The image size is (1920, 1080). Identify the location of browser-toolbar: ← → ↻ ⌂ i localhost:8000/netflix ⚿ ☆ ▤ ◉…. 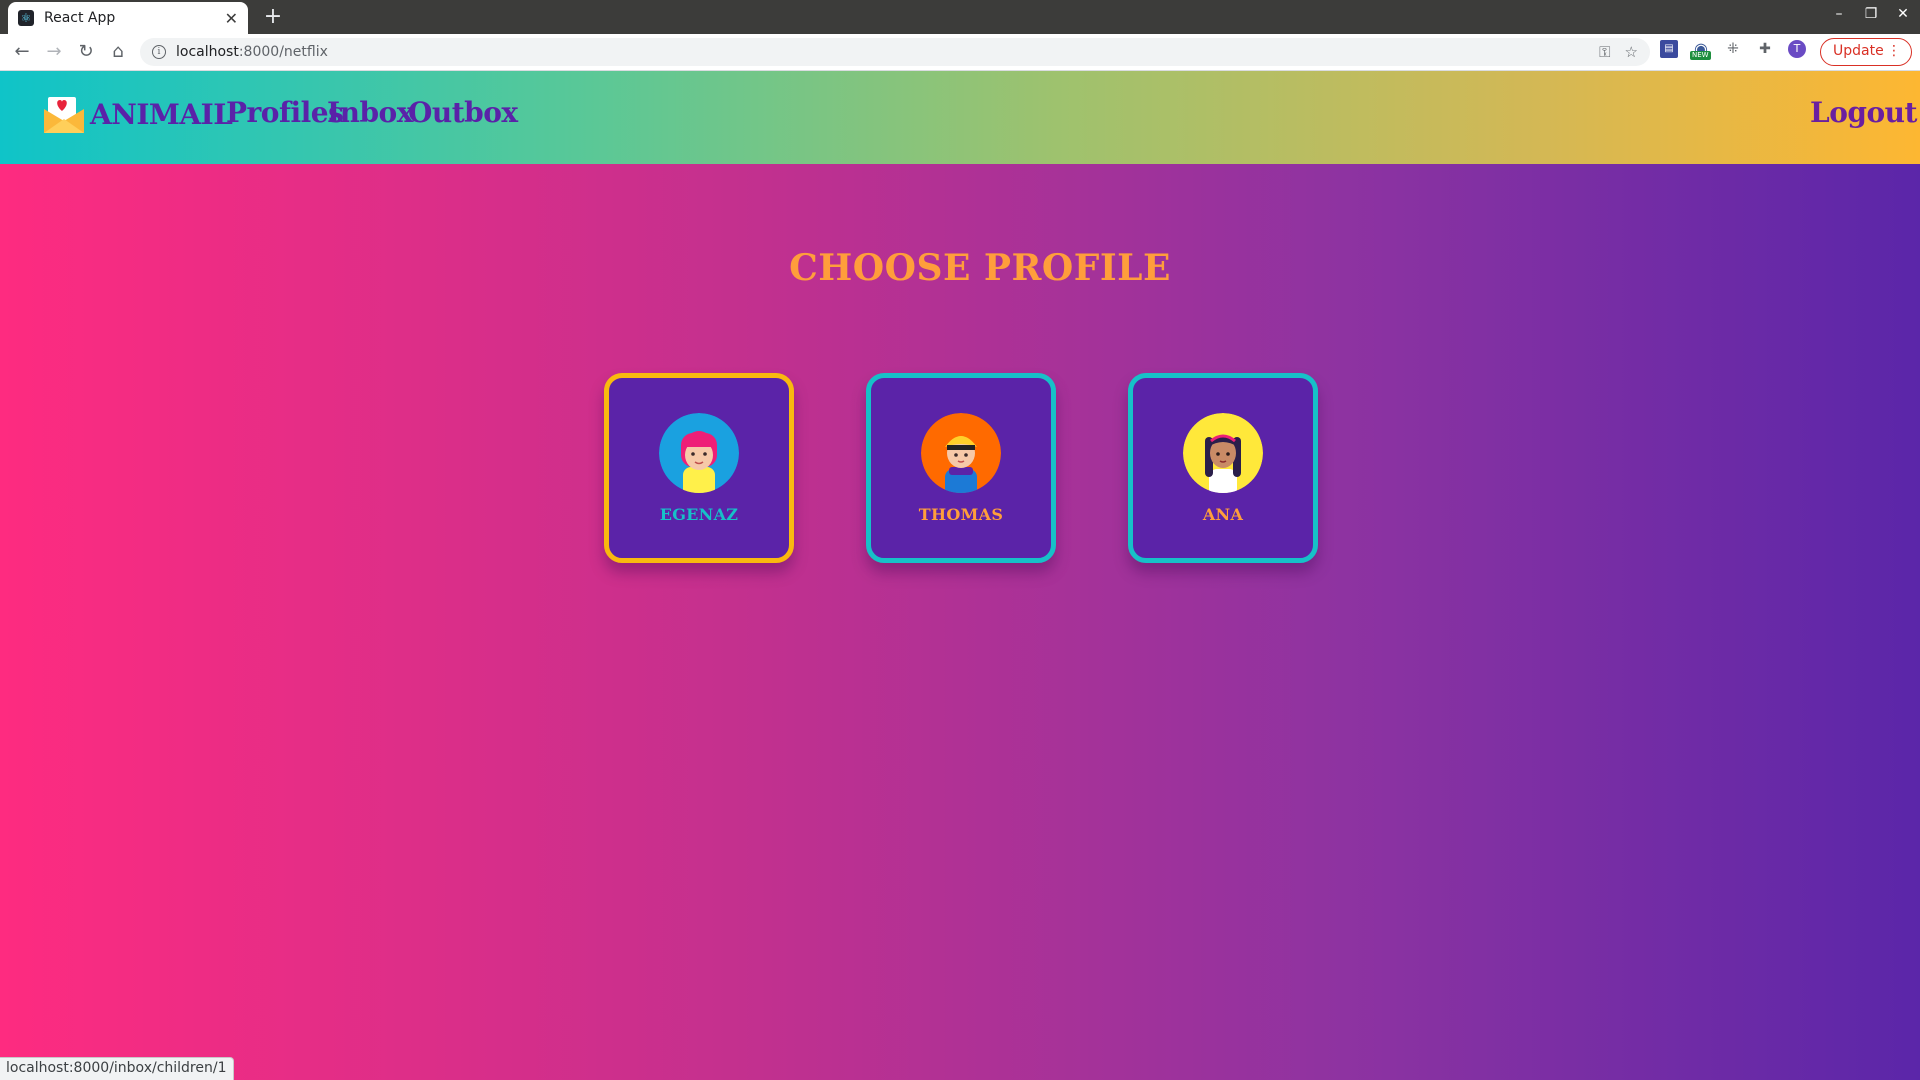
(960, 52).